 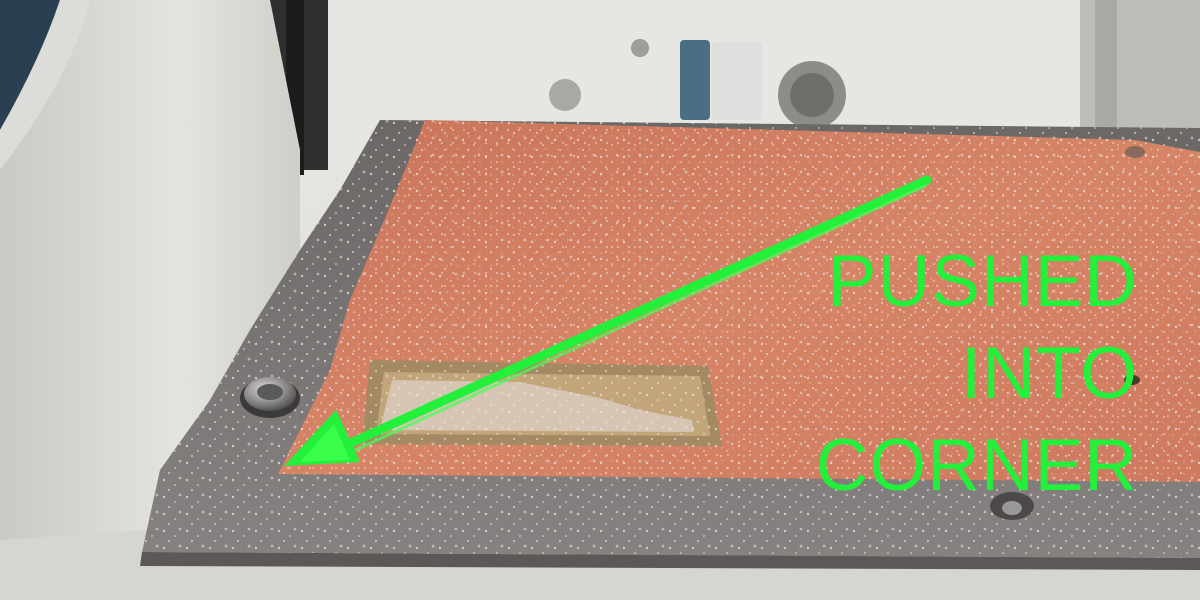 I want to click on annotation-line-1: PUSHED, so click(x=982, y=281).